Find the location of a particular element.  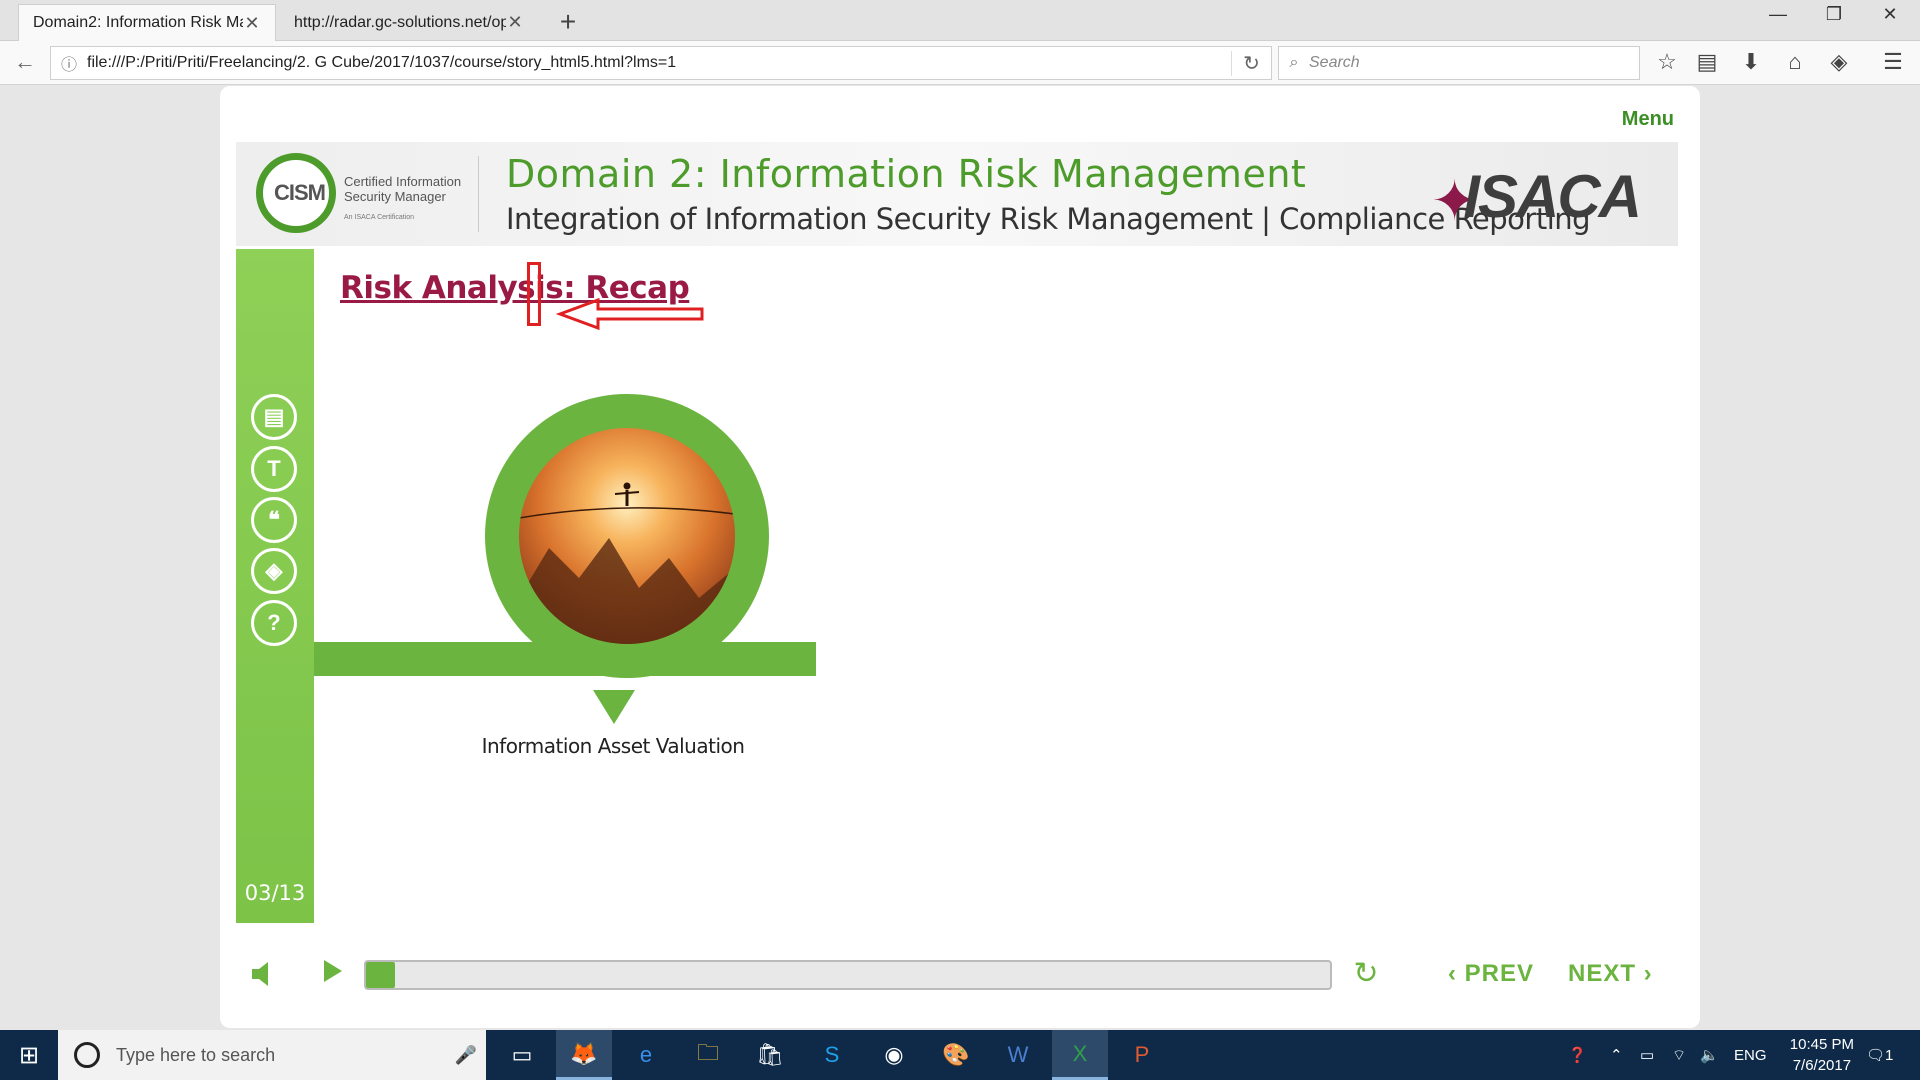

home-icon: ⌂ is located at coordinates (1795, 62).